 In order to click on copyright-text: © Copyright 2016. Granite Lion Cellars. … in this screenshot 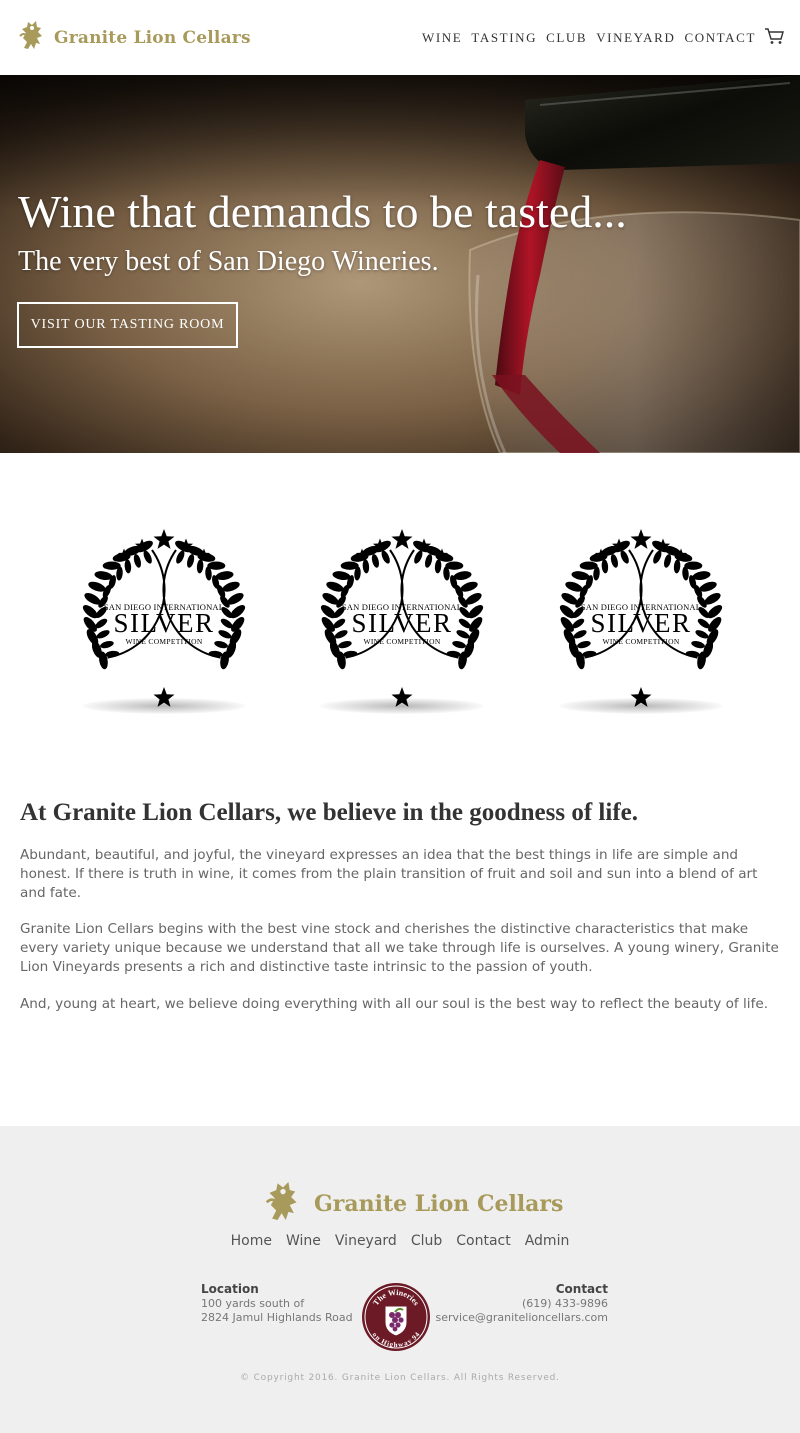, I will do `click(400, 1378)`.